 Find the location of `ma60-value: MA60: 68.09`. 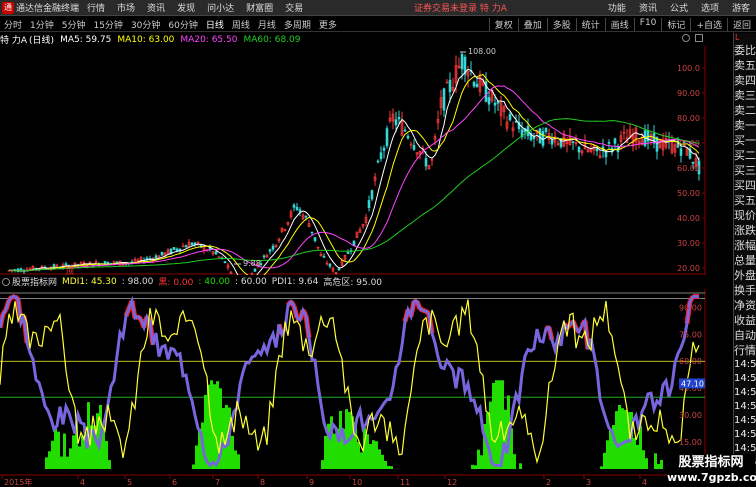

ma60-value: MA60: 68.09 is located at coordinates (272, 39).